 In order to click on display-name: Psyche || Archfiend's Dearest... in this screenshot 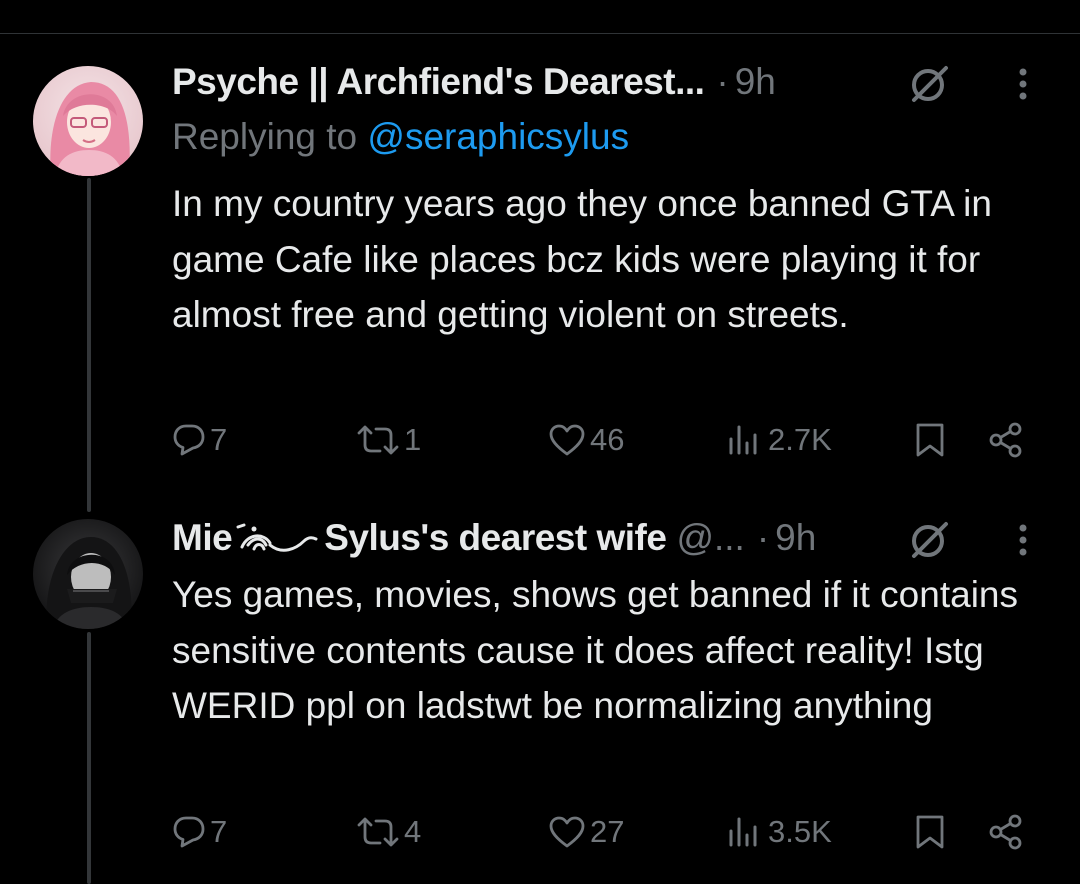, I will do `click(438, 82)`.